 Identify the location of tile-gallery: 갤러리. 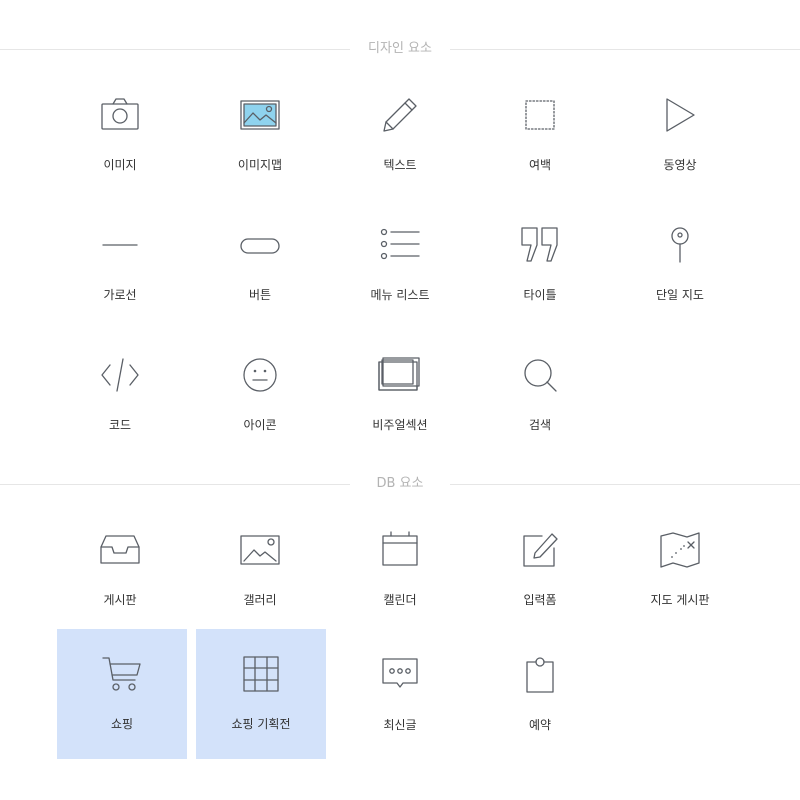
(260, 570).